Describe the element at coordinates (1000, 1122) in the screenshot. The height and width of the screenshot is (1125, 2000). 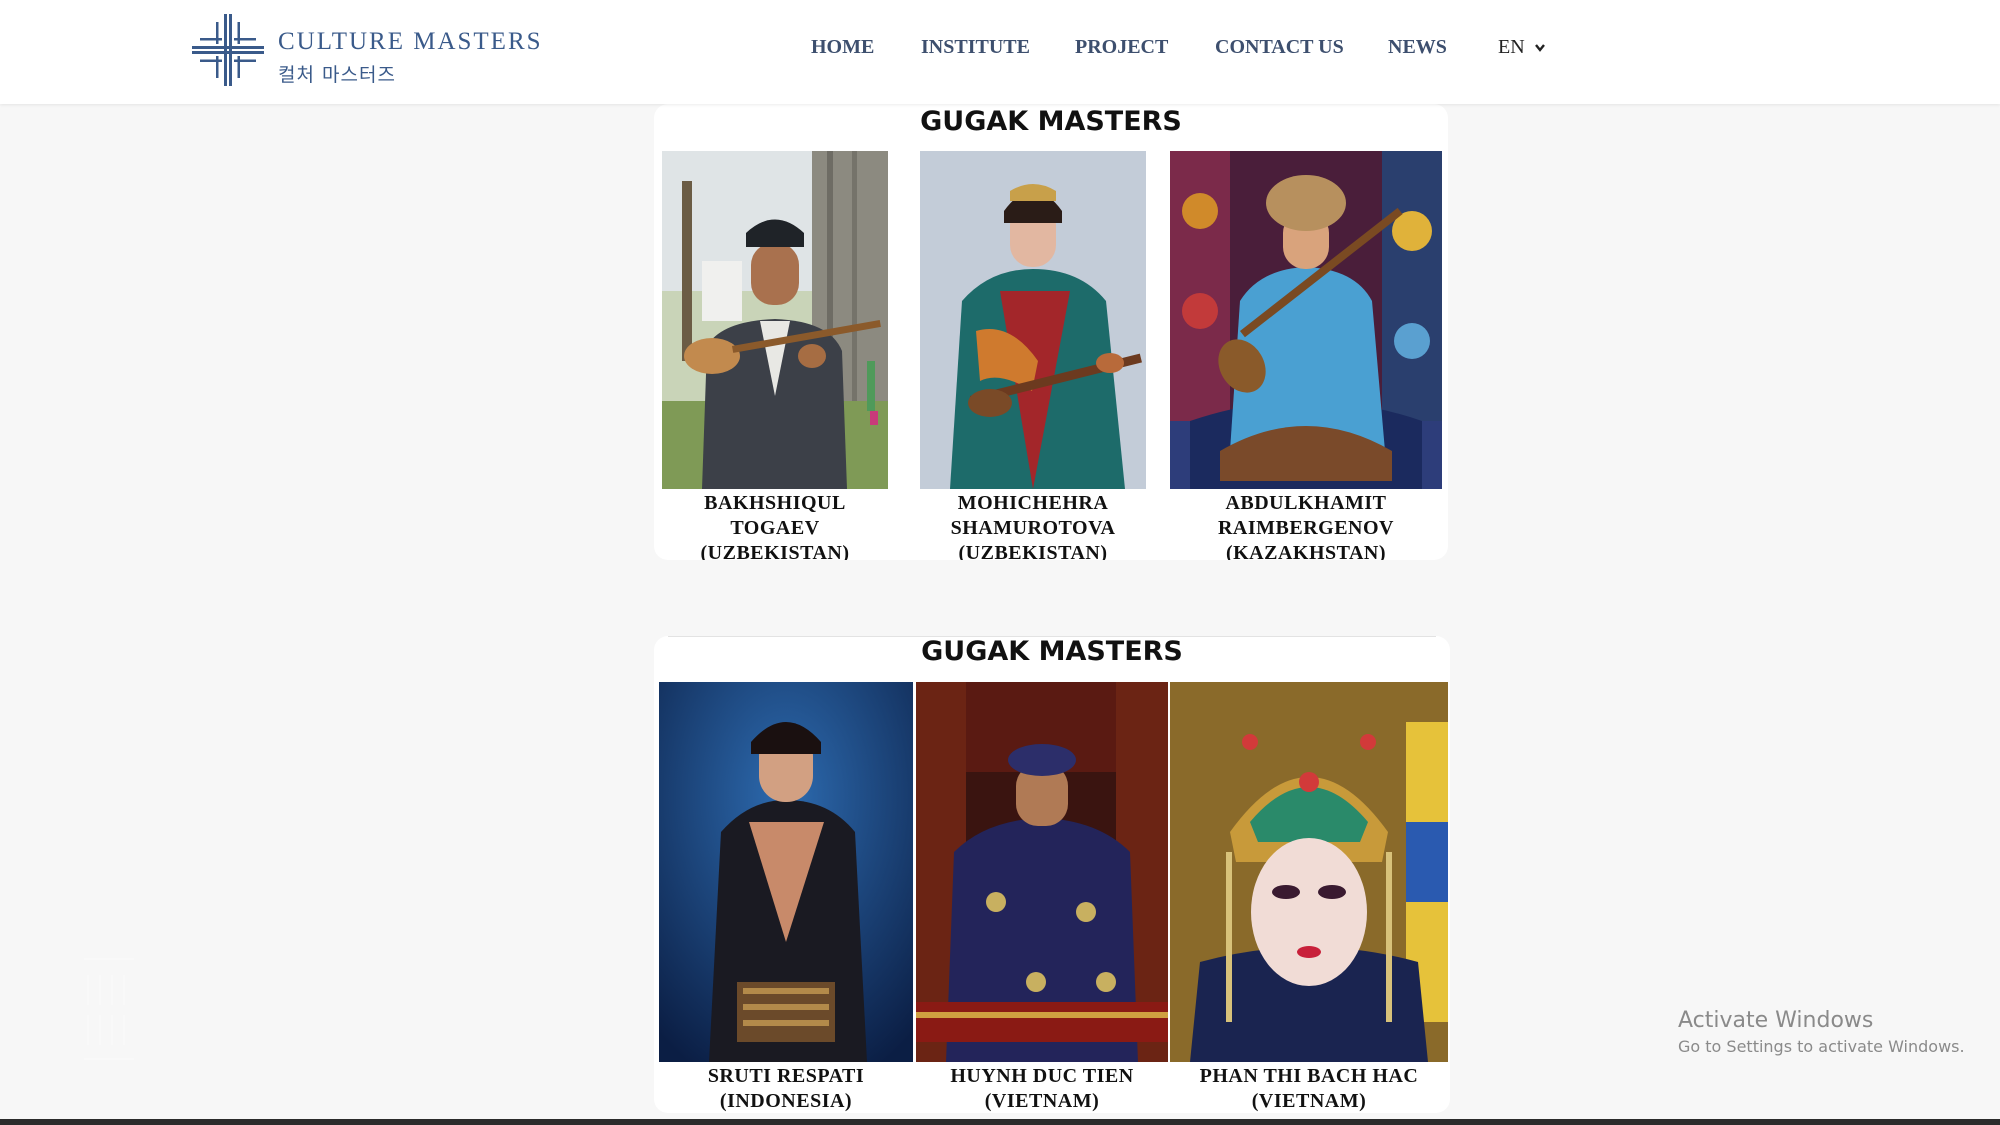
I see `bottom-edge-bar` at that location.